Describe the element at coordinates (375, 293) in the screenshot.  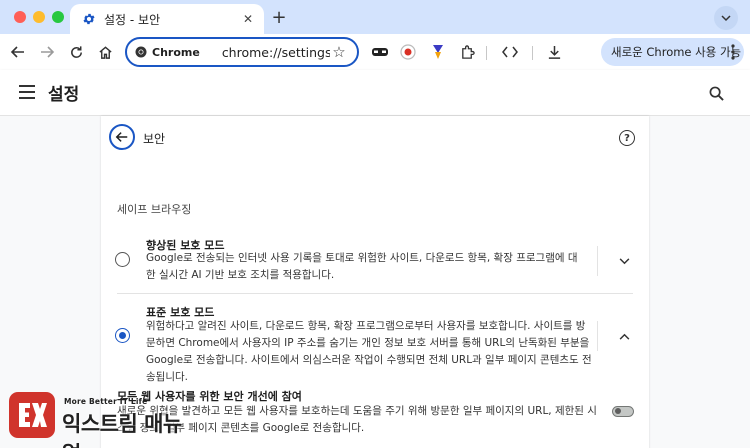
I see `row-divider` at that location.